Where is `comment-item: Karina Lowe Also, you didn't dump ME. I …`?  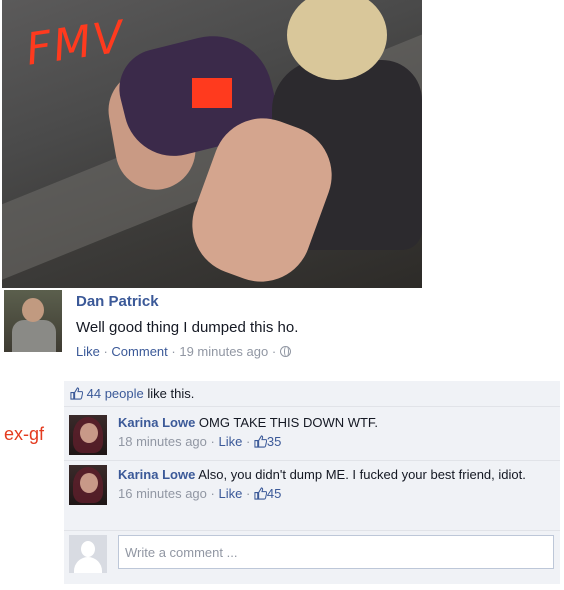 comment-item: Karina Lowe Also, you didn't dump ME. I … is located at coordinates (312, 496).